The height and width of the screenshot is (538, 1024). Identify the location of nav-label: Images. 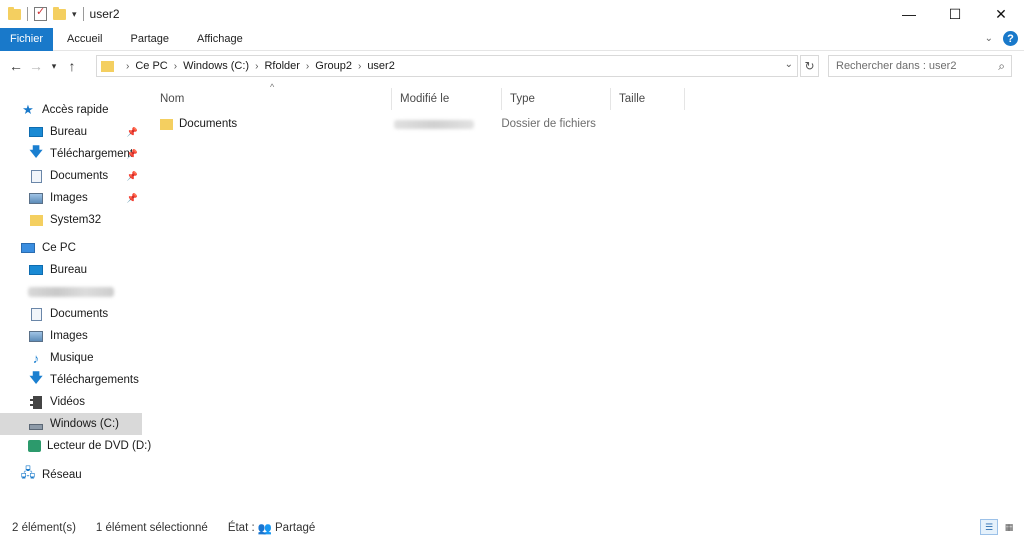
(69, 198).